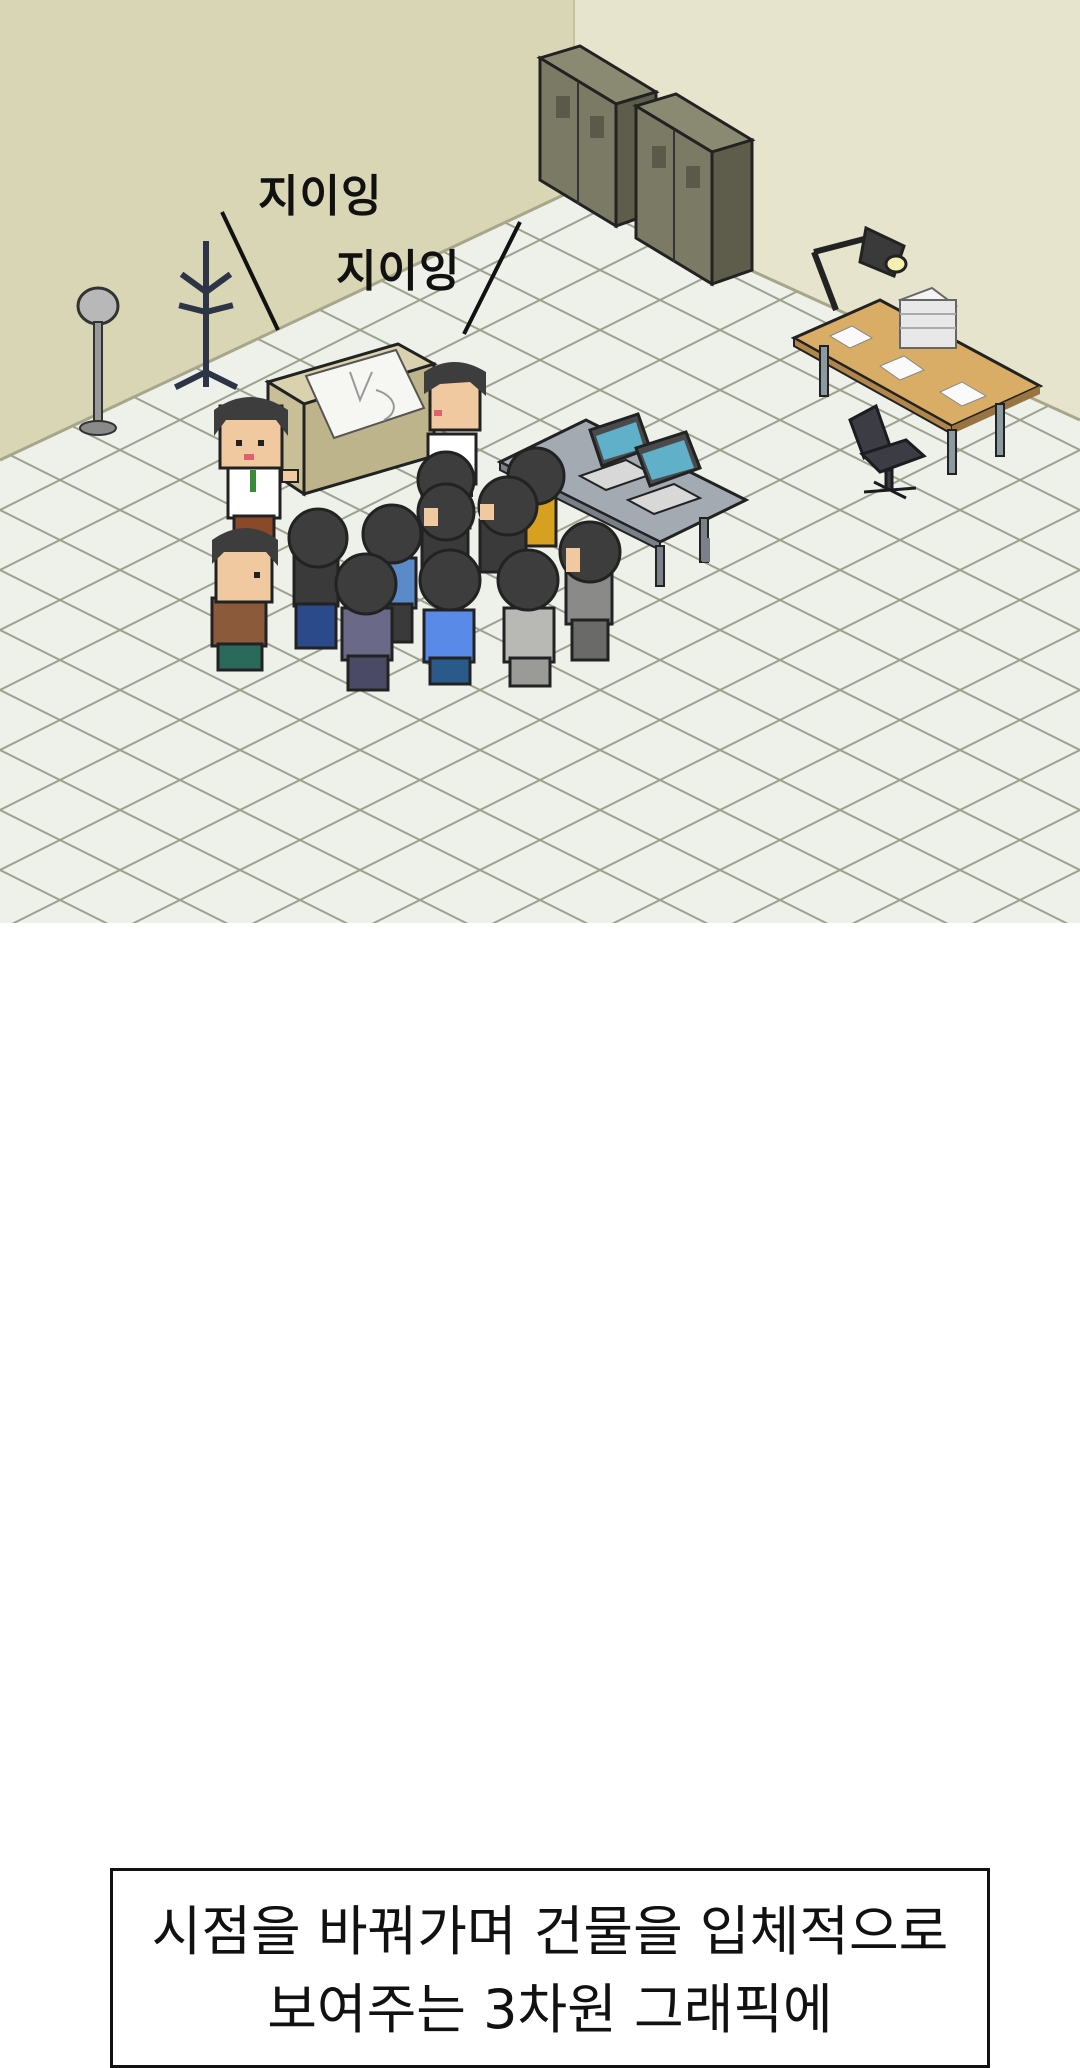 This screenshot has width=1080, height=2068. I want to click on narration-caption-box: 시점을 바꿔가며 건물을 입체적으로 보여주는 3차원 그래픽에, so click(550, 1968).